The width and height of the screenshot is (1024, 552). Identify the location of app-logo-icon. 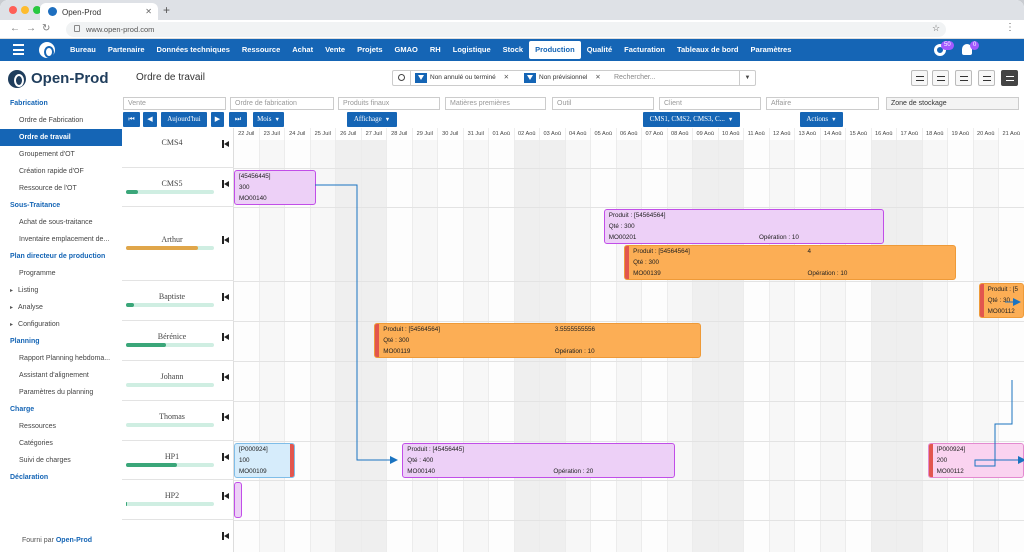
(47, 50).